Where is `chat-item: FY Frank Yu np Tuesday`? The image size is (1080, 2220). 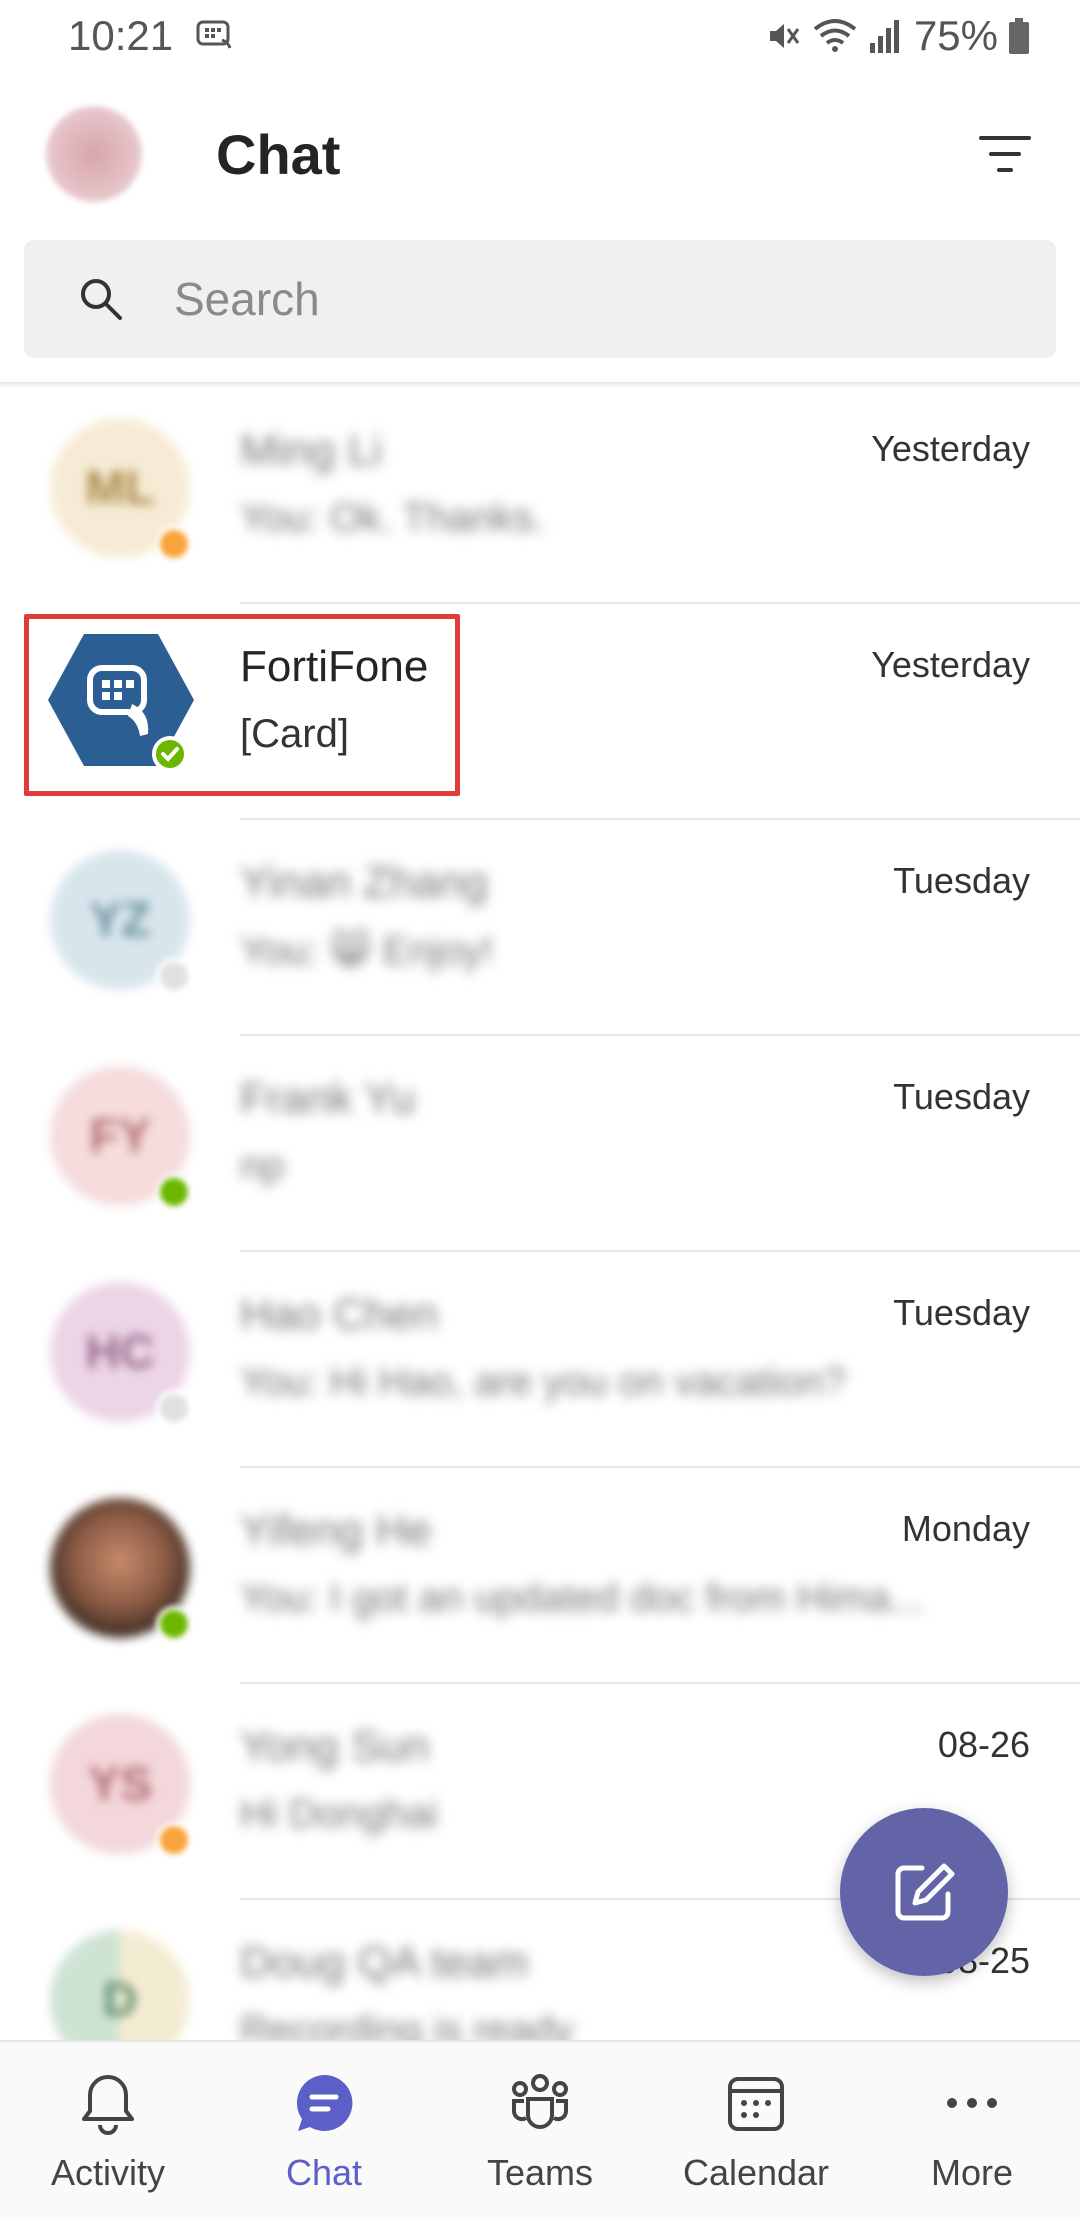
chat-item: FY Frank Yu np Tuesday is located at coordinates (540, 1144).